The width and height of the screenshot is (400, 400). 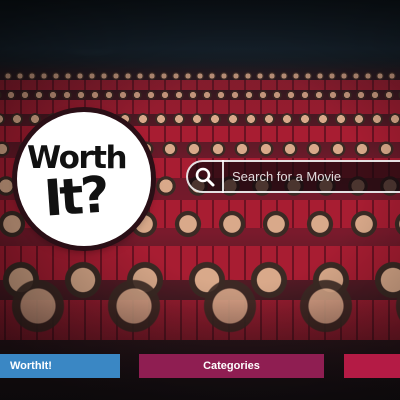 I want to click on worth-it-logo: Worth It?, so click(x=84, y=179).